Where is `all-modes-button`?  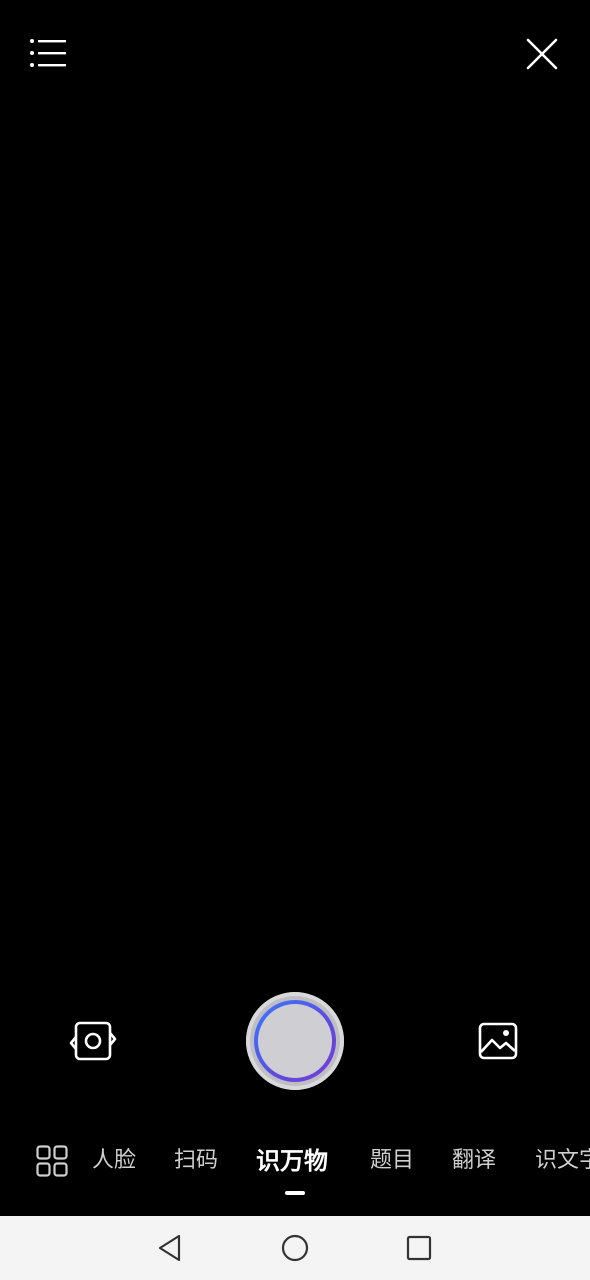
all-modes-button is located at coordinates (52, 1161).